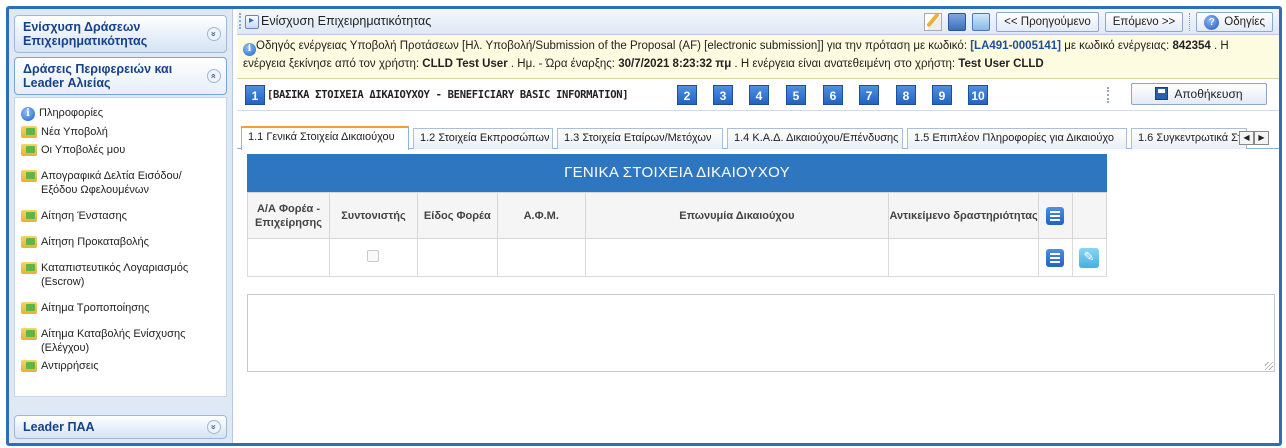 This screenshot has width=1286, height=448. Describe the element at coordinates (833, 95) in the screenshot. I see `step-6: 6` at that location.